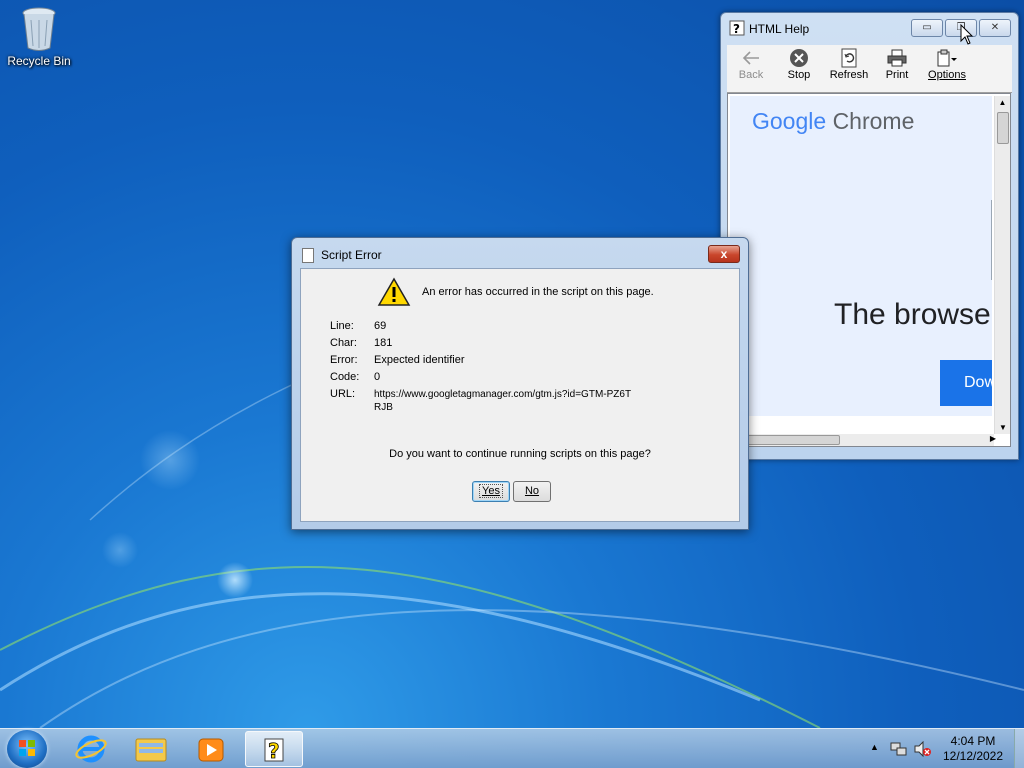 Image resolution: width=1024 pixels, height=768 pixels. Describe the element at coordinates (39, 29) in the screenshot. I see `recycle-bin-icon` at that location.